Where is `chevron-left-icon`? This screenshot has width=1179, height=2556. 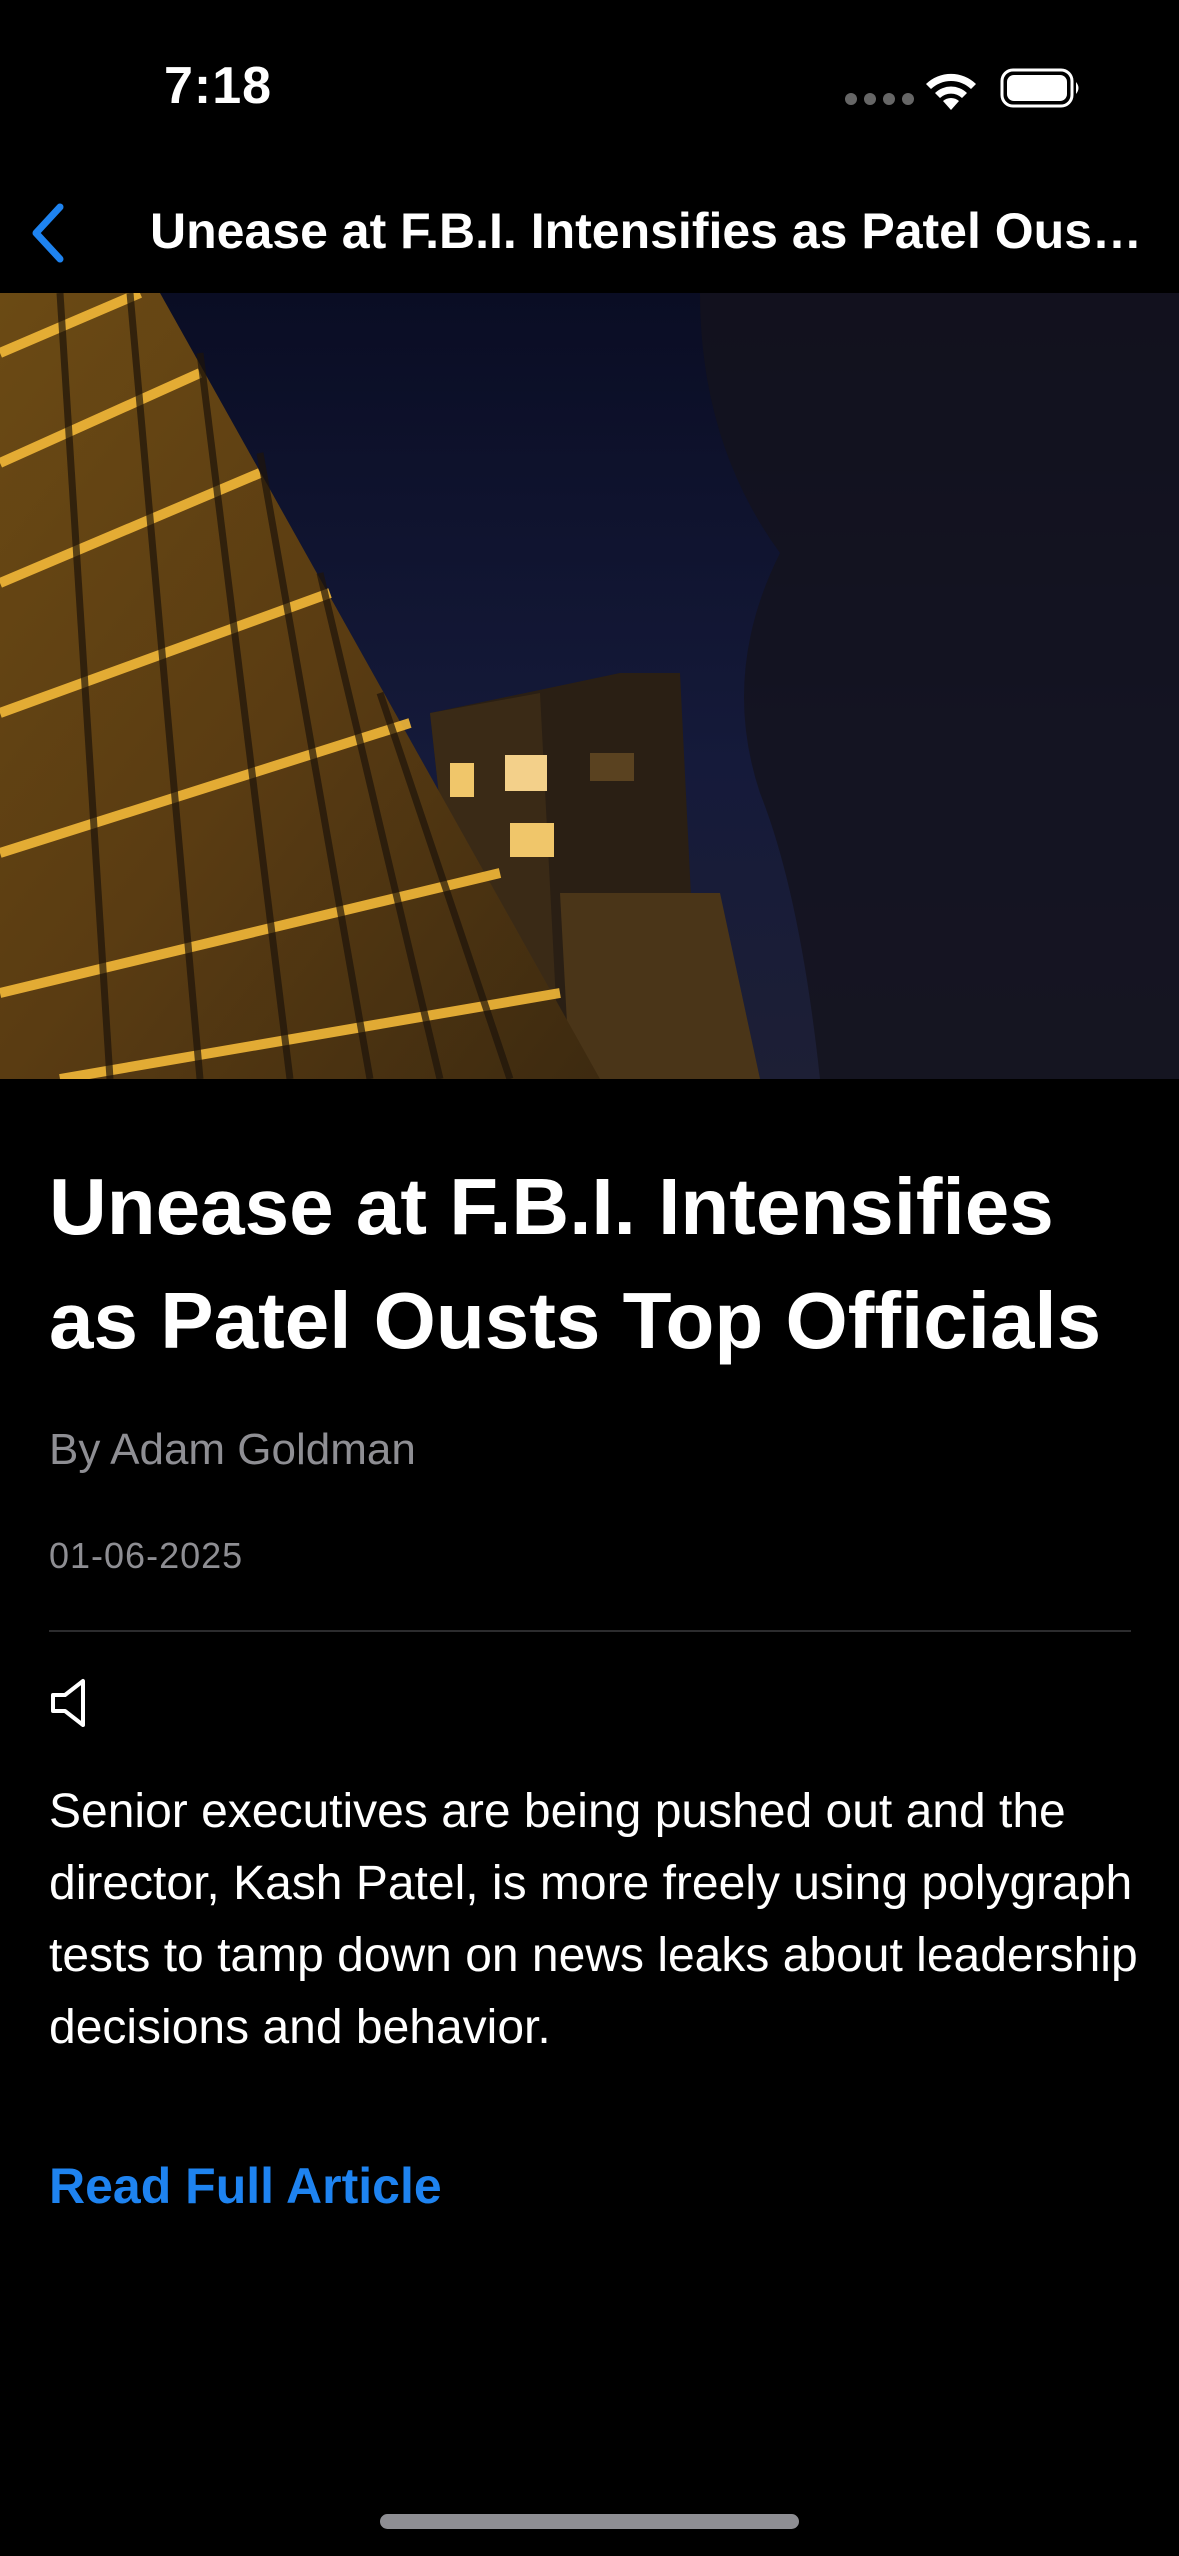
chevron-left-icon is located at coordinates (48, 233).